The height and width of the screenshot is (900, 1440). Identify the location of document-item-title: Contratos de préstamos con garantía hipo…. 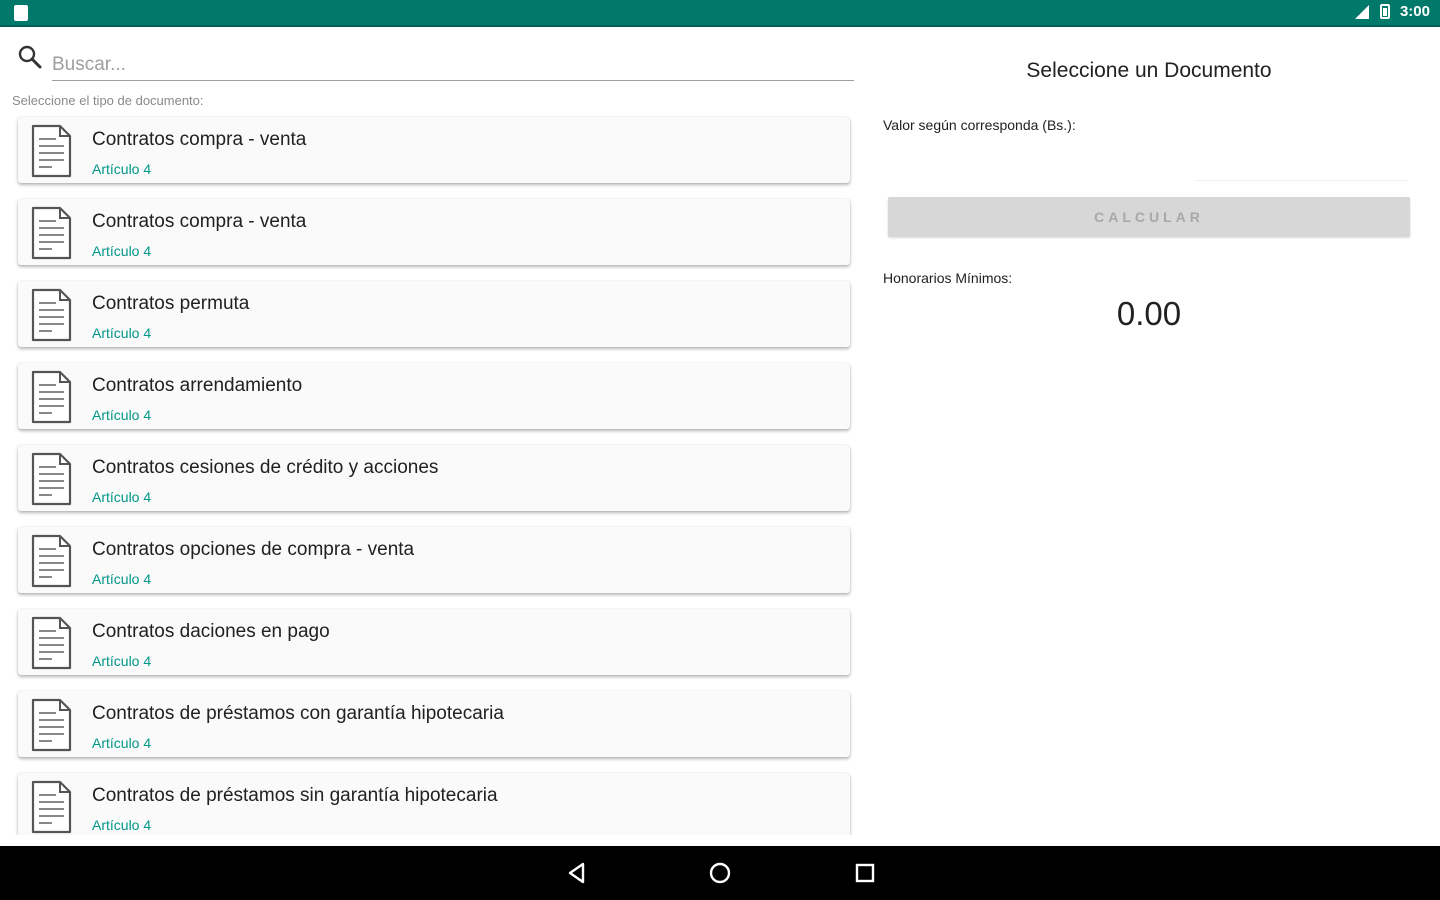
(298, 713).